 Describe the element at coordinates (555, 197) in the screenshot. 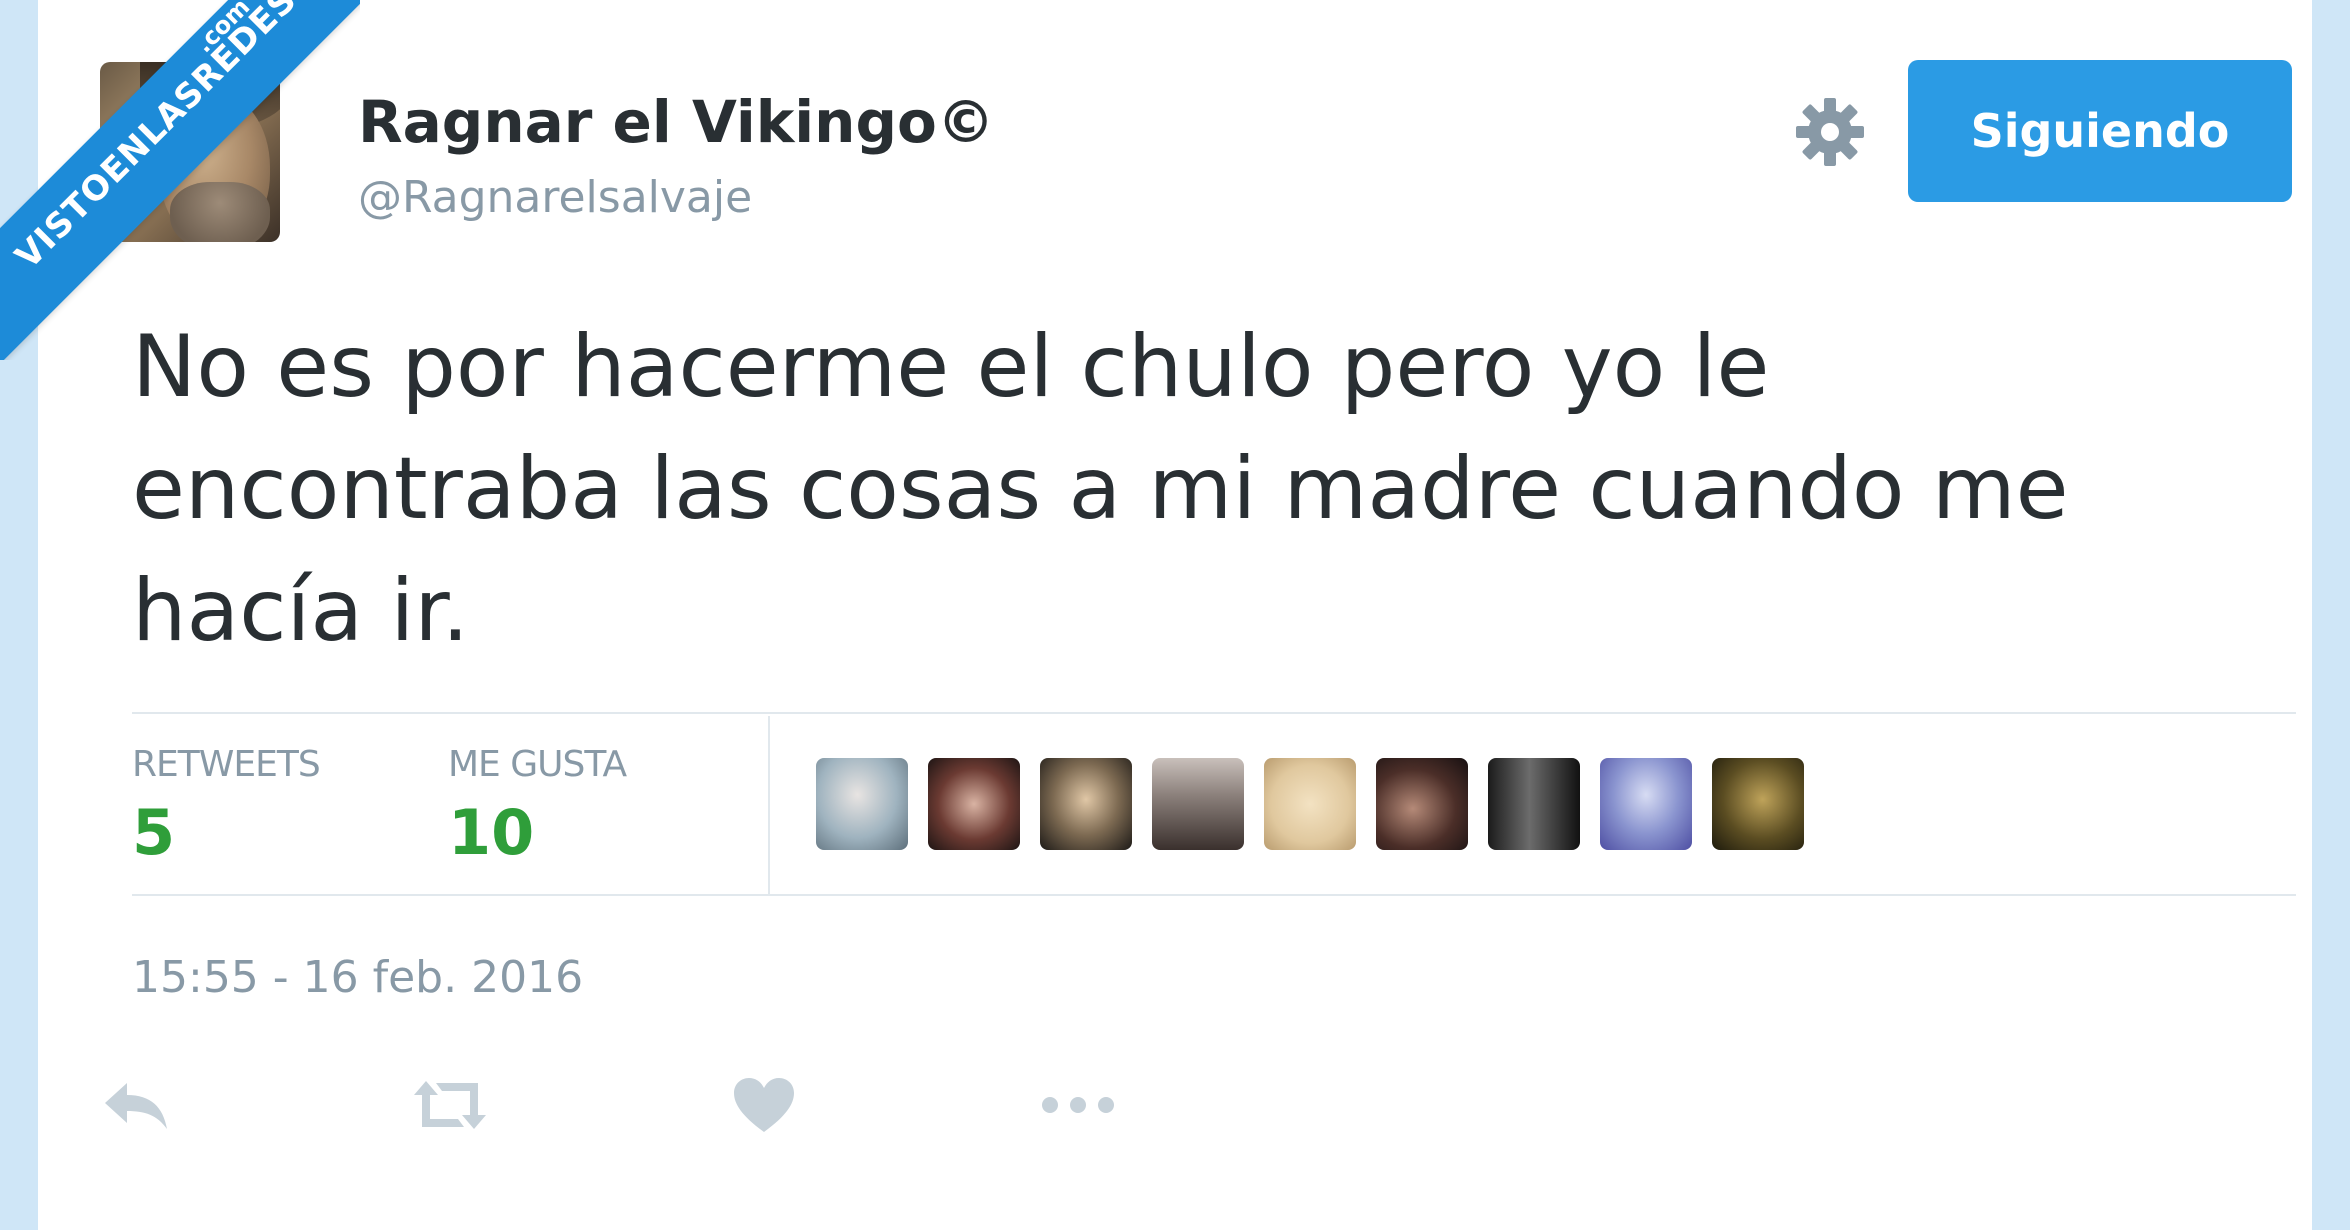

I see `author-handle: @Ragnarelsalvaje` at that location.